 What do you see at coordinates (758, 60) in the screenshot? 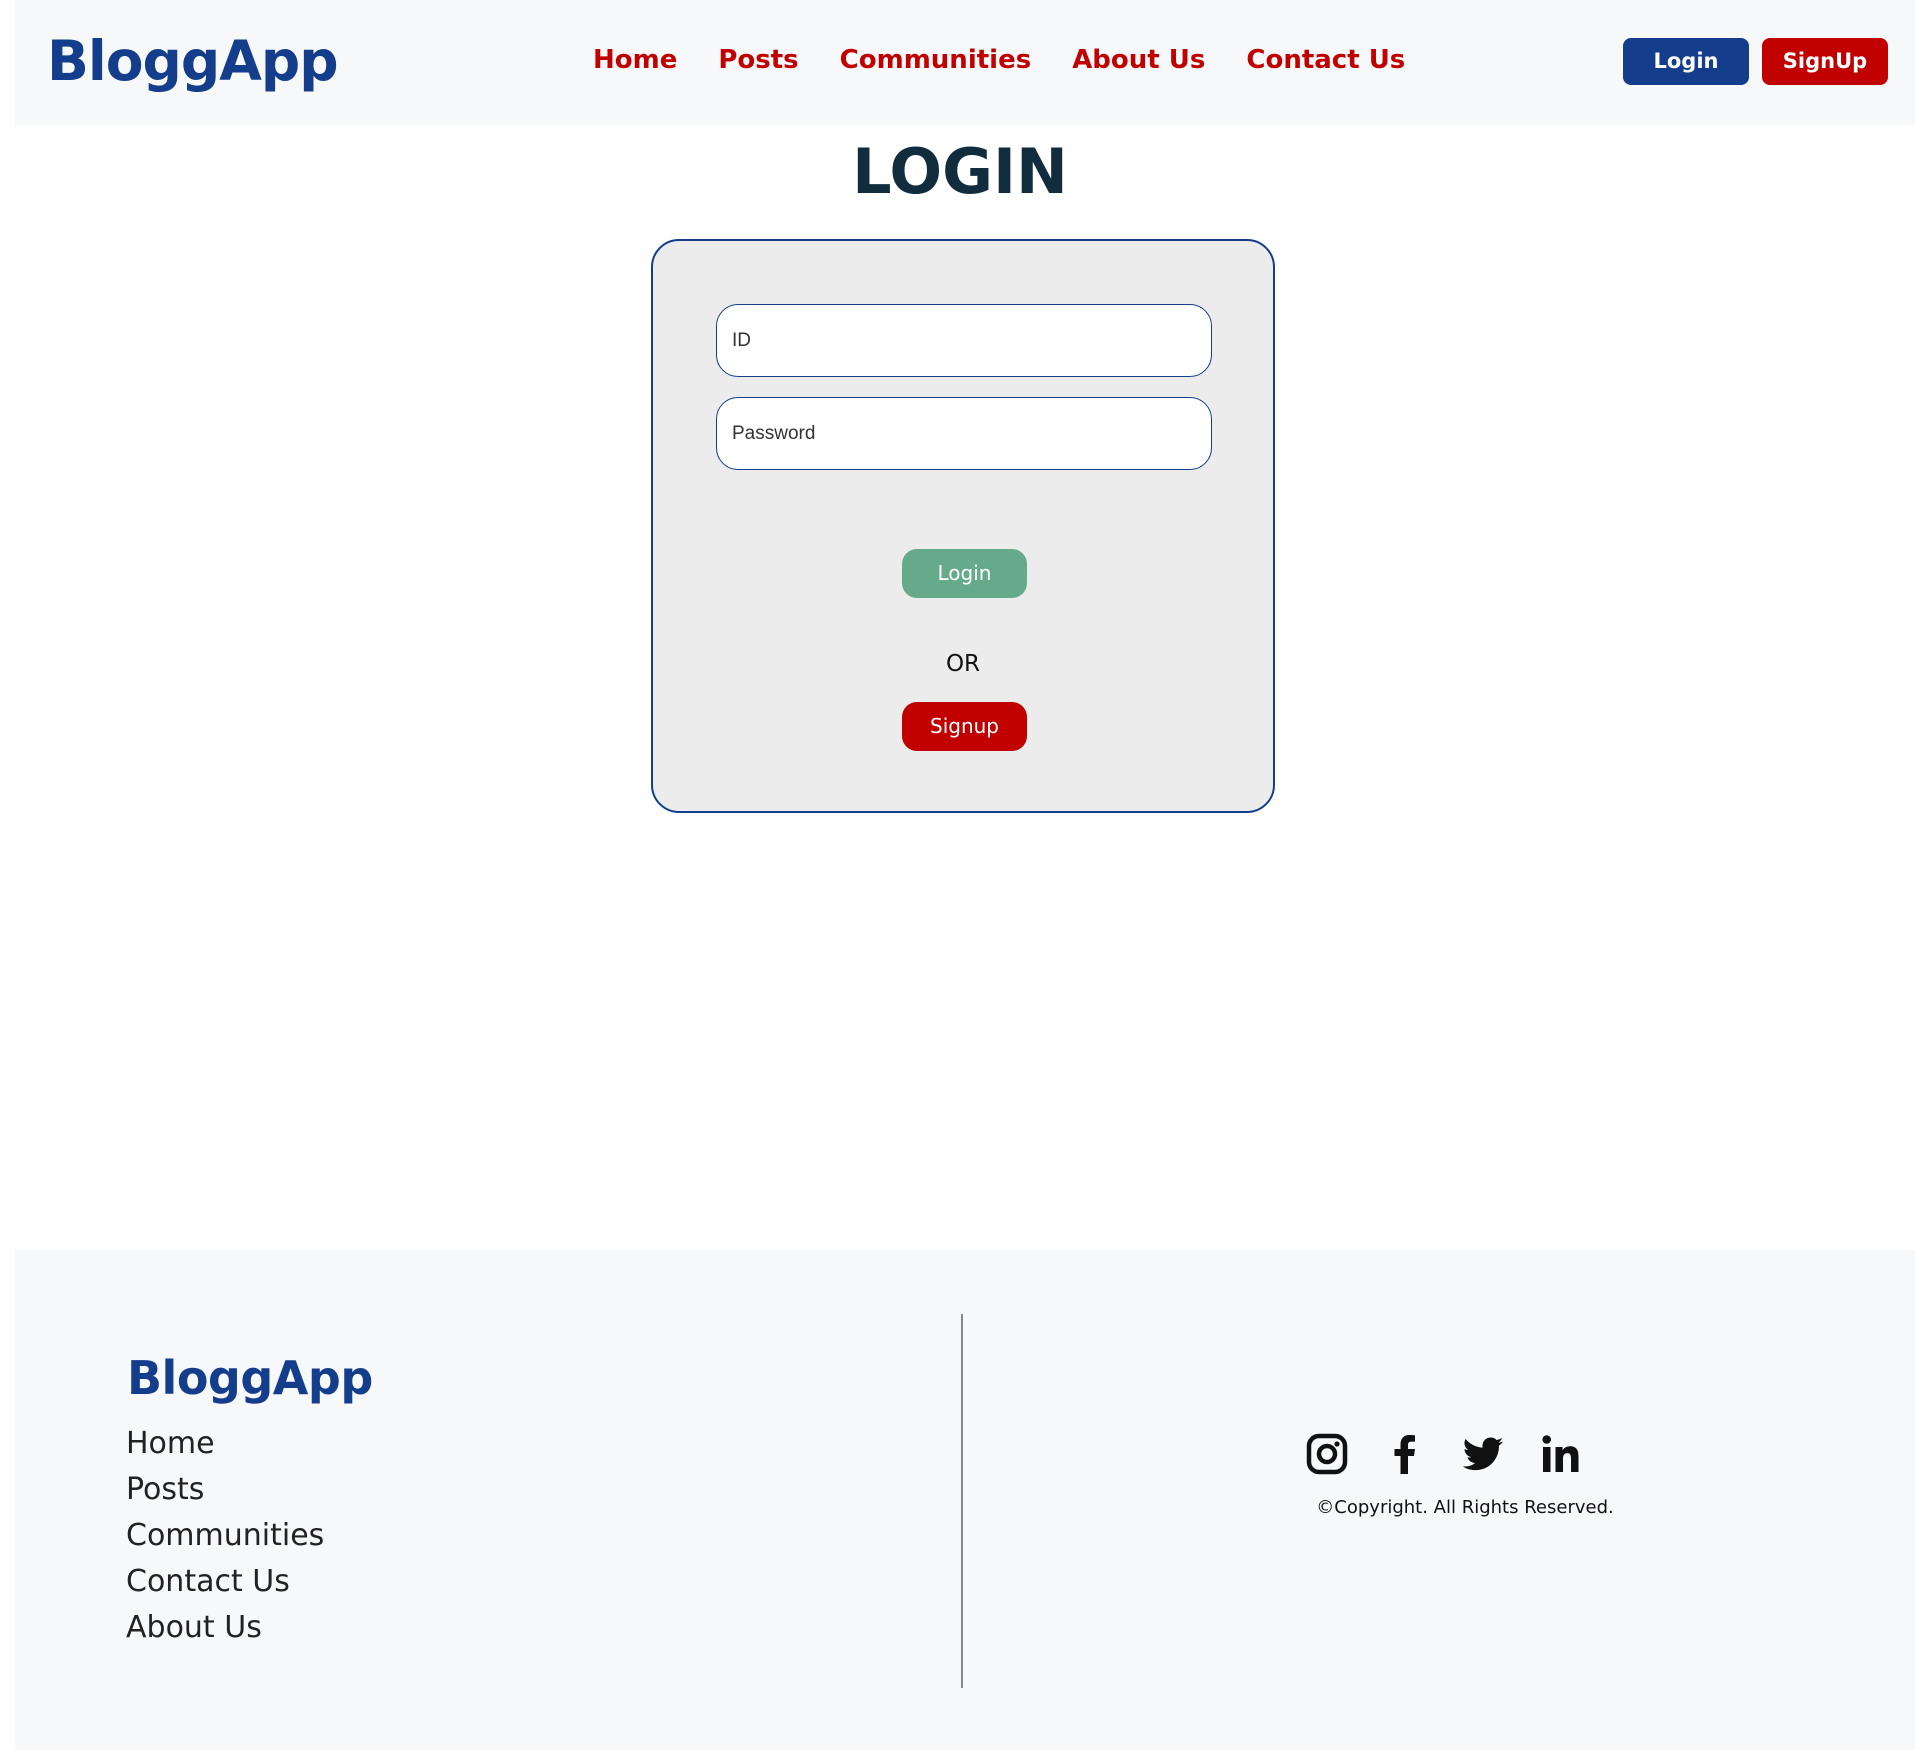
I see `nav-posts-link: Posts` at bounding box center [758, 60].